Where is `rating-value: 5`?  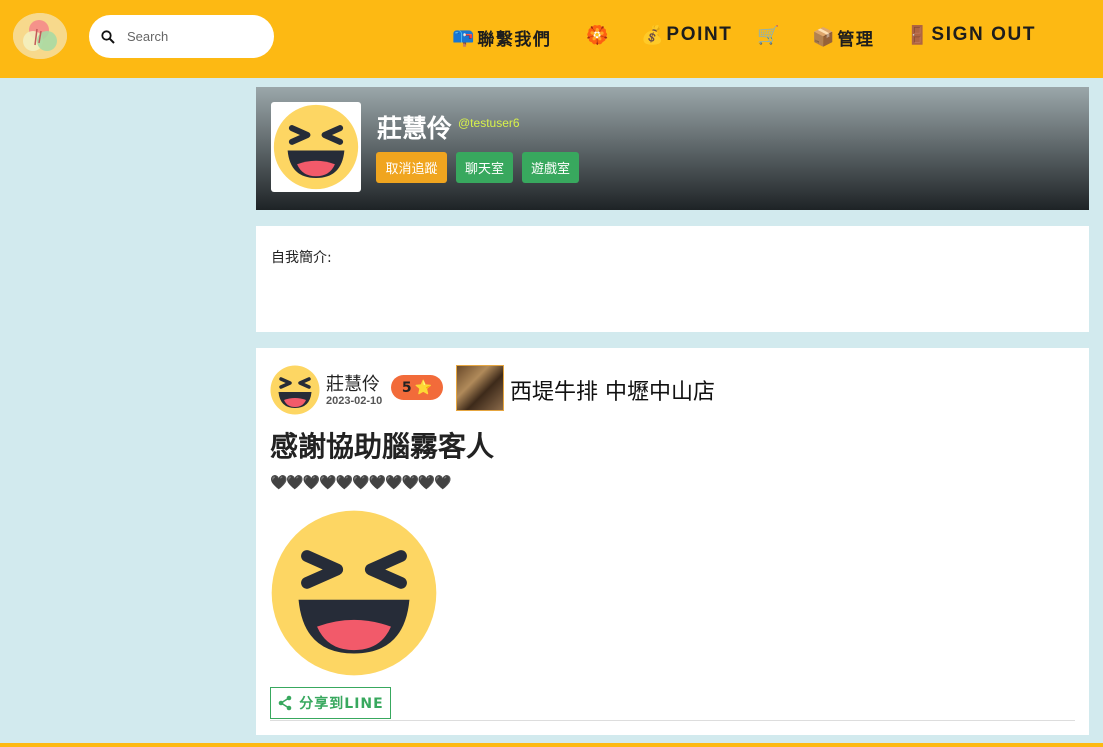 rating-value: 5 is located at coordinates (406, 387).